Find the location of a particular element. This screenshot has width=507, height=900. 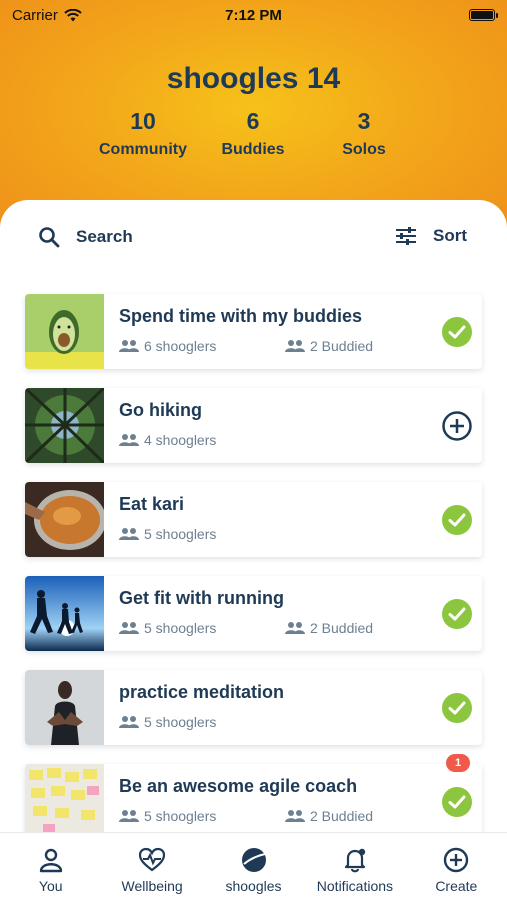

stat-solos: 3 Solos is located at coordinates (364, 133).